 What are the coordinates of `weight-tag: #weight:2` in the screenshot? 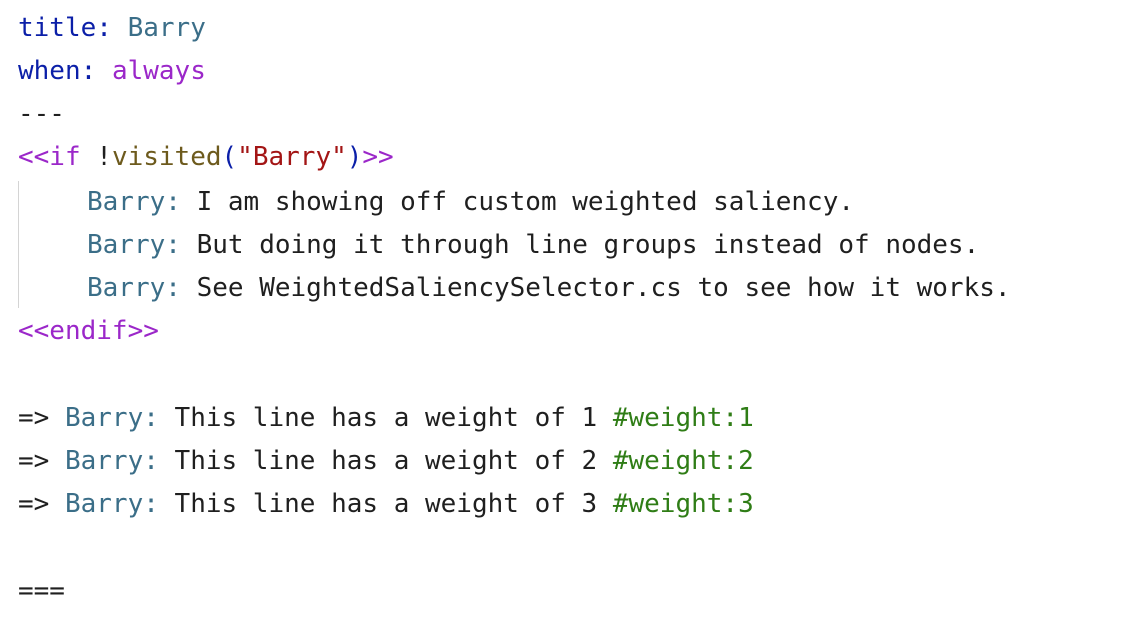 It's located at (683, 461).